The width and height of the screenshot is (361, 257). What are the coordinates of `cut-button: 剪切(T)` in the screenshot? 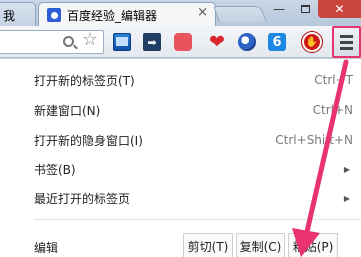 It's located at (208, 245).